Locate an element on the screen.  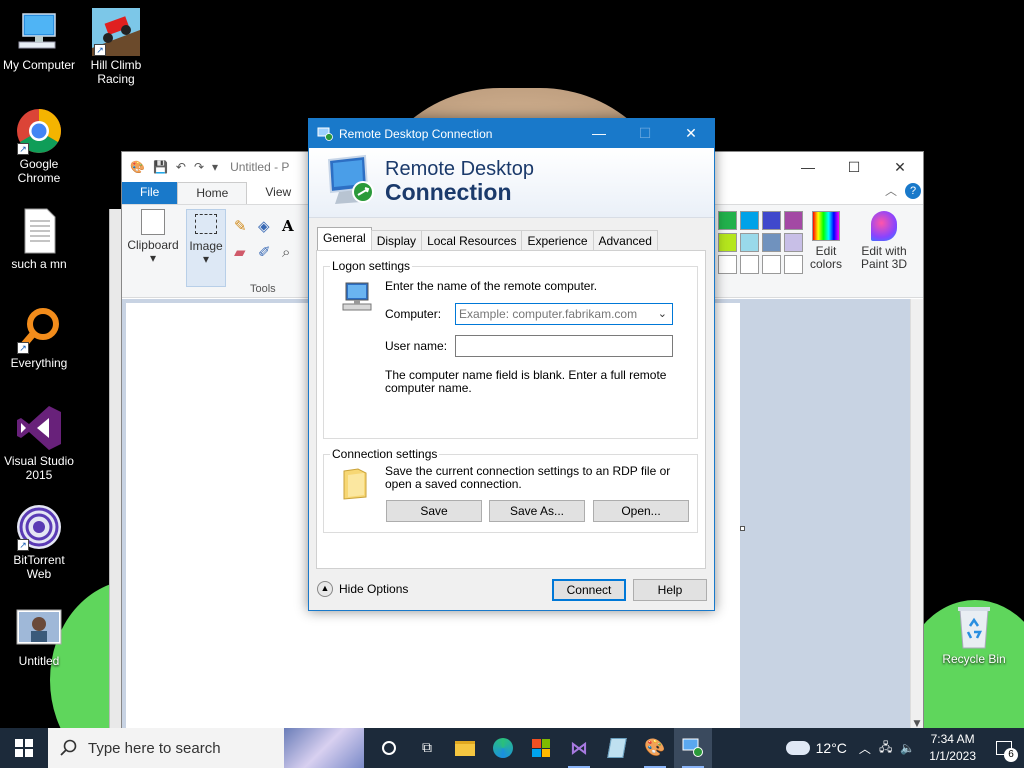
show-hidden-icons-icon: ︿ is located at coordinates (865, 748).